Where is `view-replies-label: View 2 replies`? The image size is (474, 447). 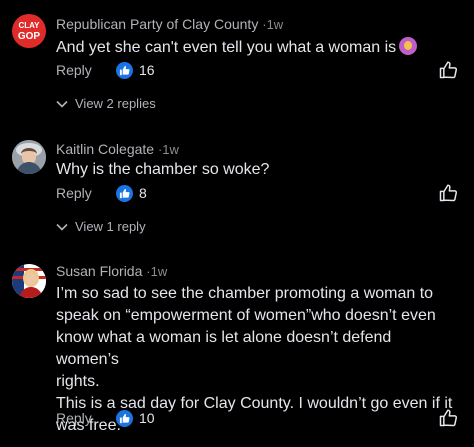
view-replies-label: View 2 replies is located at coordinates (115, 103).